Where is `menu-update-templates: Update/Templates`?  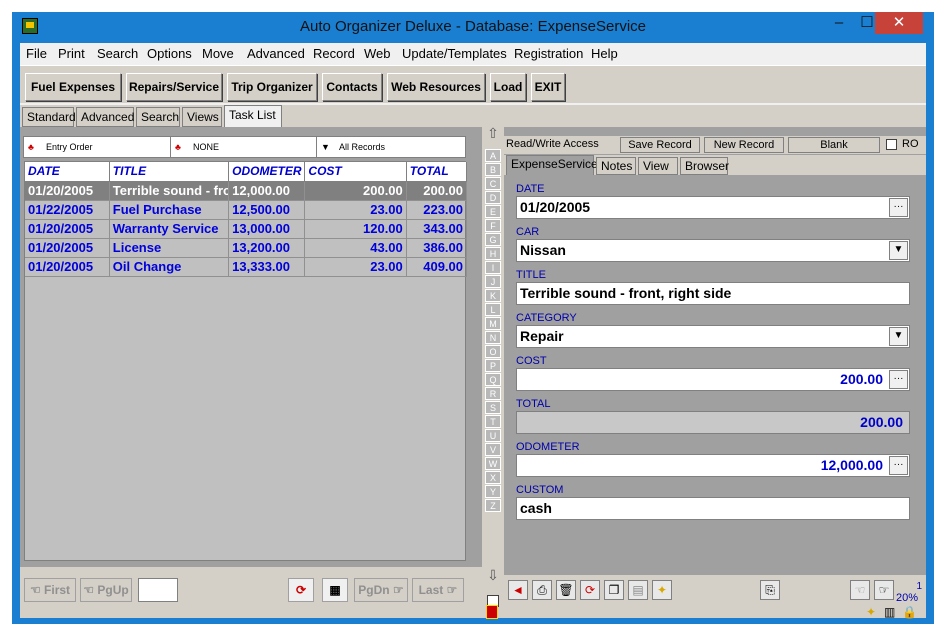
menu-update-templates: Update/Templates is located at coordinates (454, 53).